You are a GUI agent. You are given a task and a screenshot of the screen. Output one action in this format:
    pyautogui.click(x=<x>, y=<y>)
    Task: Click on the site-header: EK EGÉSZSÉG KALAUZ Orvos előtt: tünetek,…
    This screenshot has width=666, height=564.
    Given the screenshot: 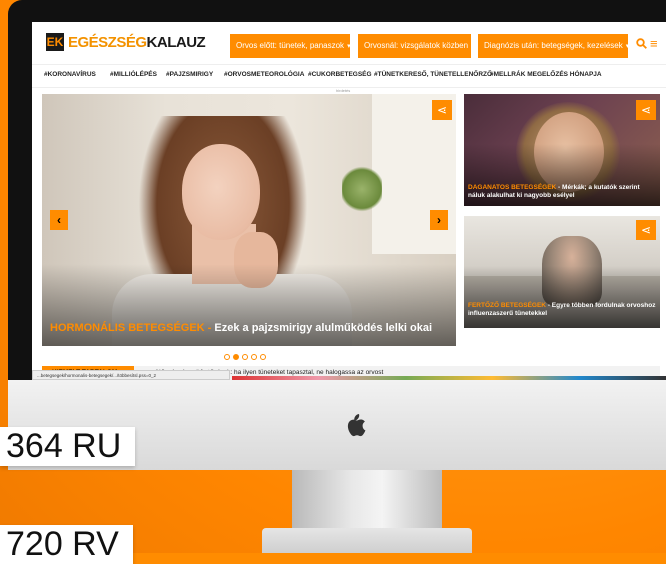 What is the action you would take?
    pyautogui.click(x=349, y=43)
    